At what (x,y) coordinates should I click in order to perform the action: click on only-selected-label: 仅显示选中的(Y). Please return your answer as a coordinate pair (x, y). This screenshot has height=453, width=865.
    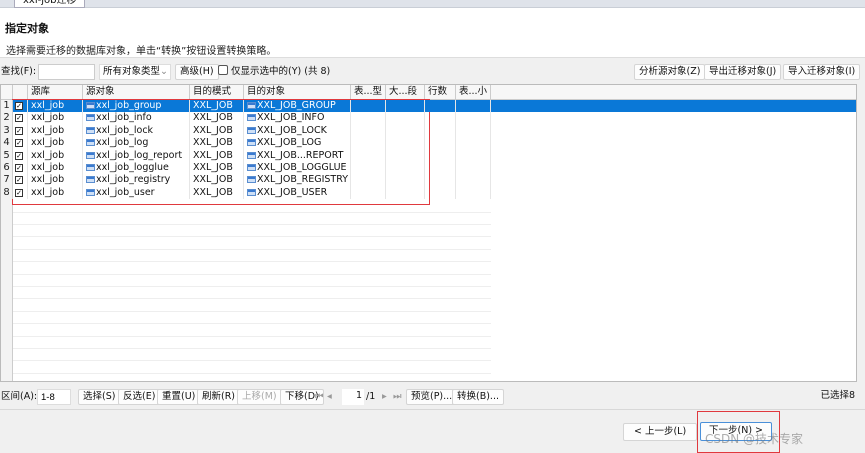
    Looking at the image, I should click on (266, 71).